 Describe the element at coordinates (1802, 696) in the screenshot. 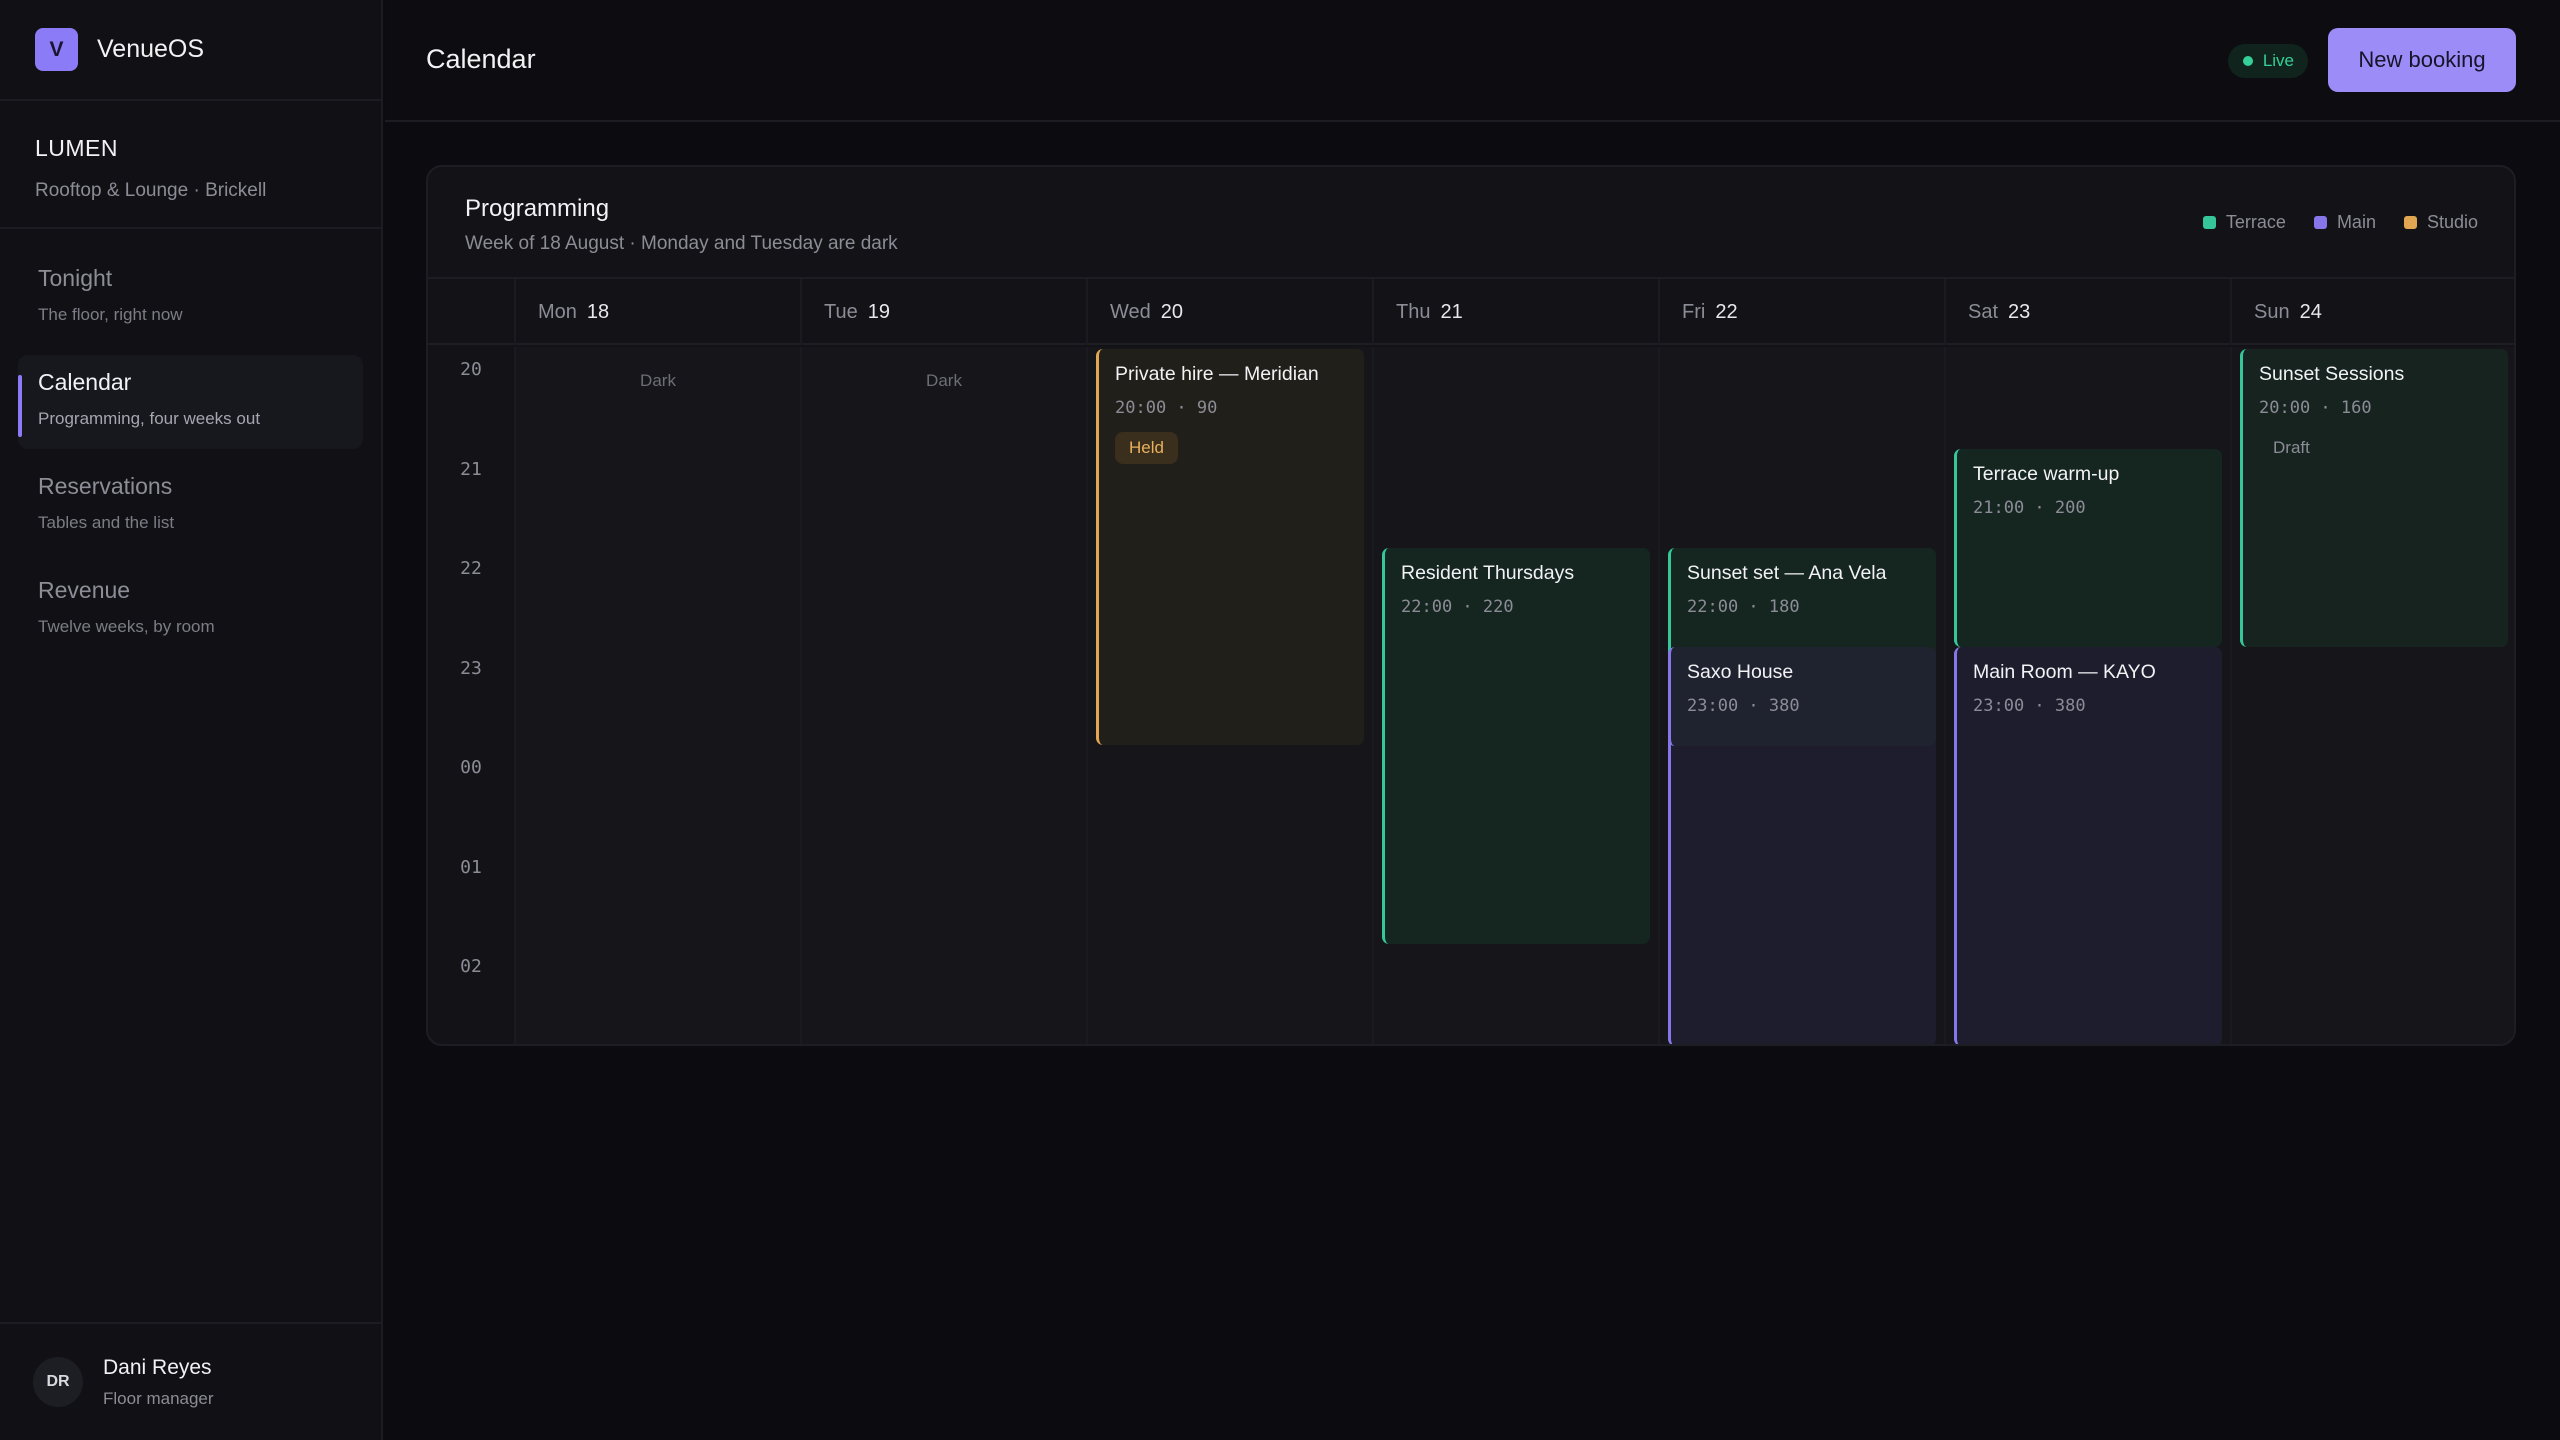

I see `event-saxo-house: Saxo House 23:00 · 380` at that location.